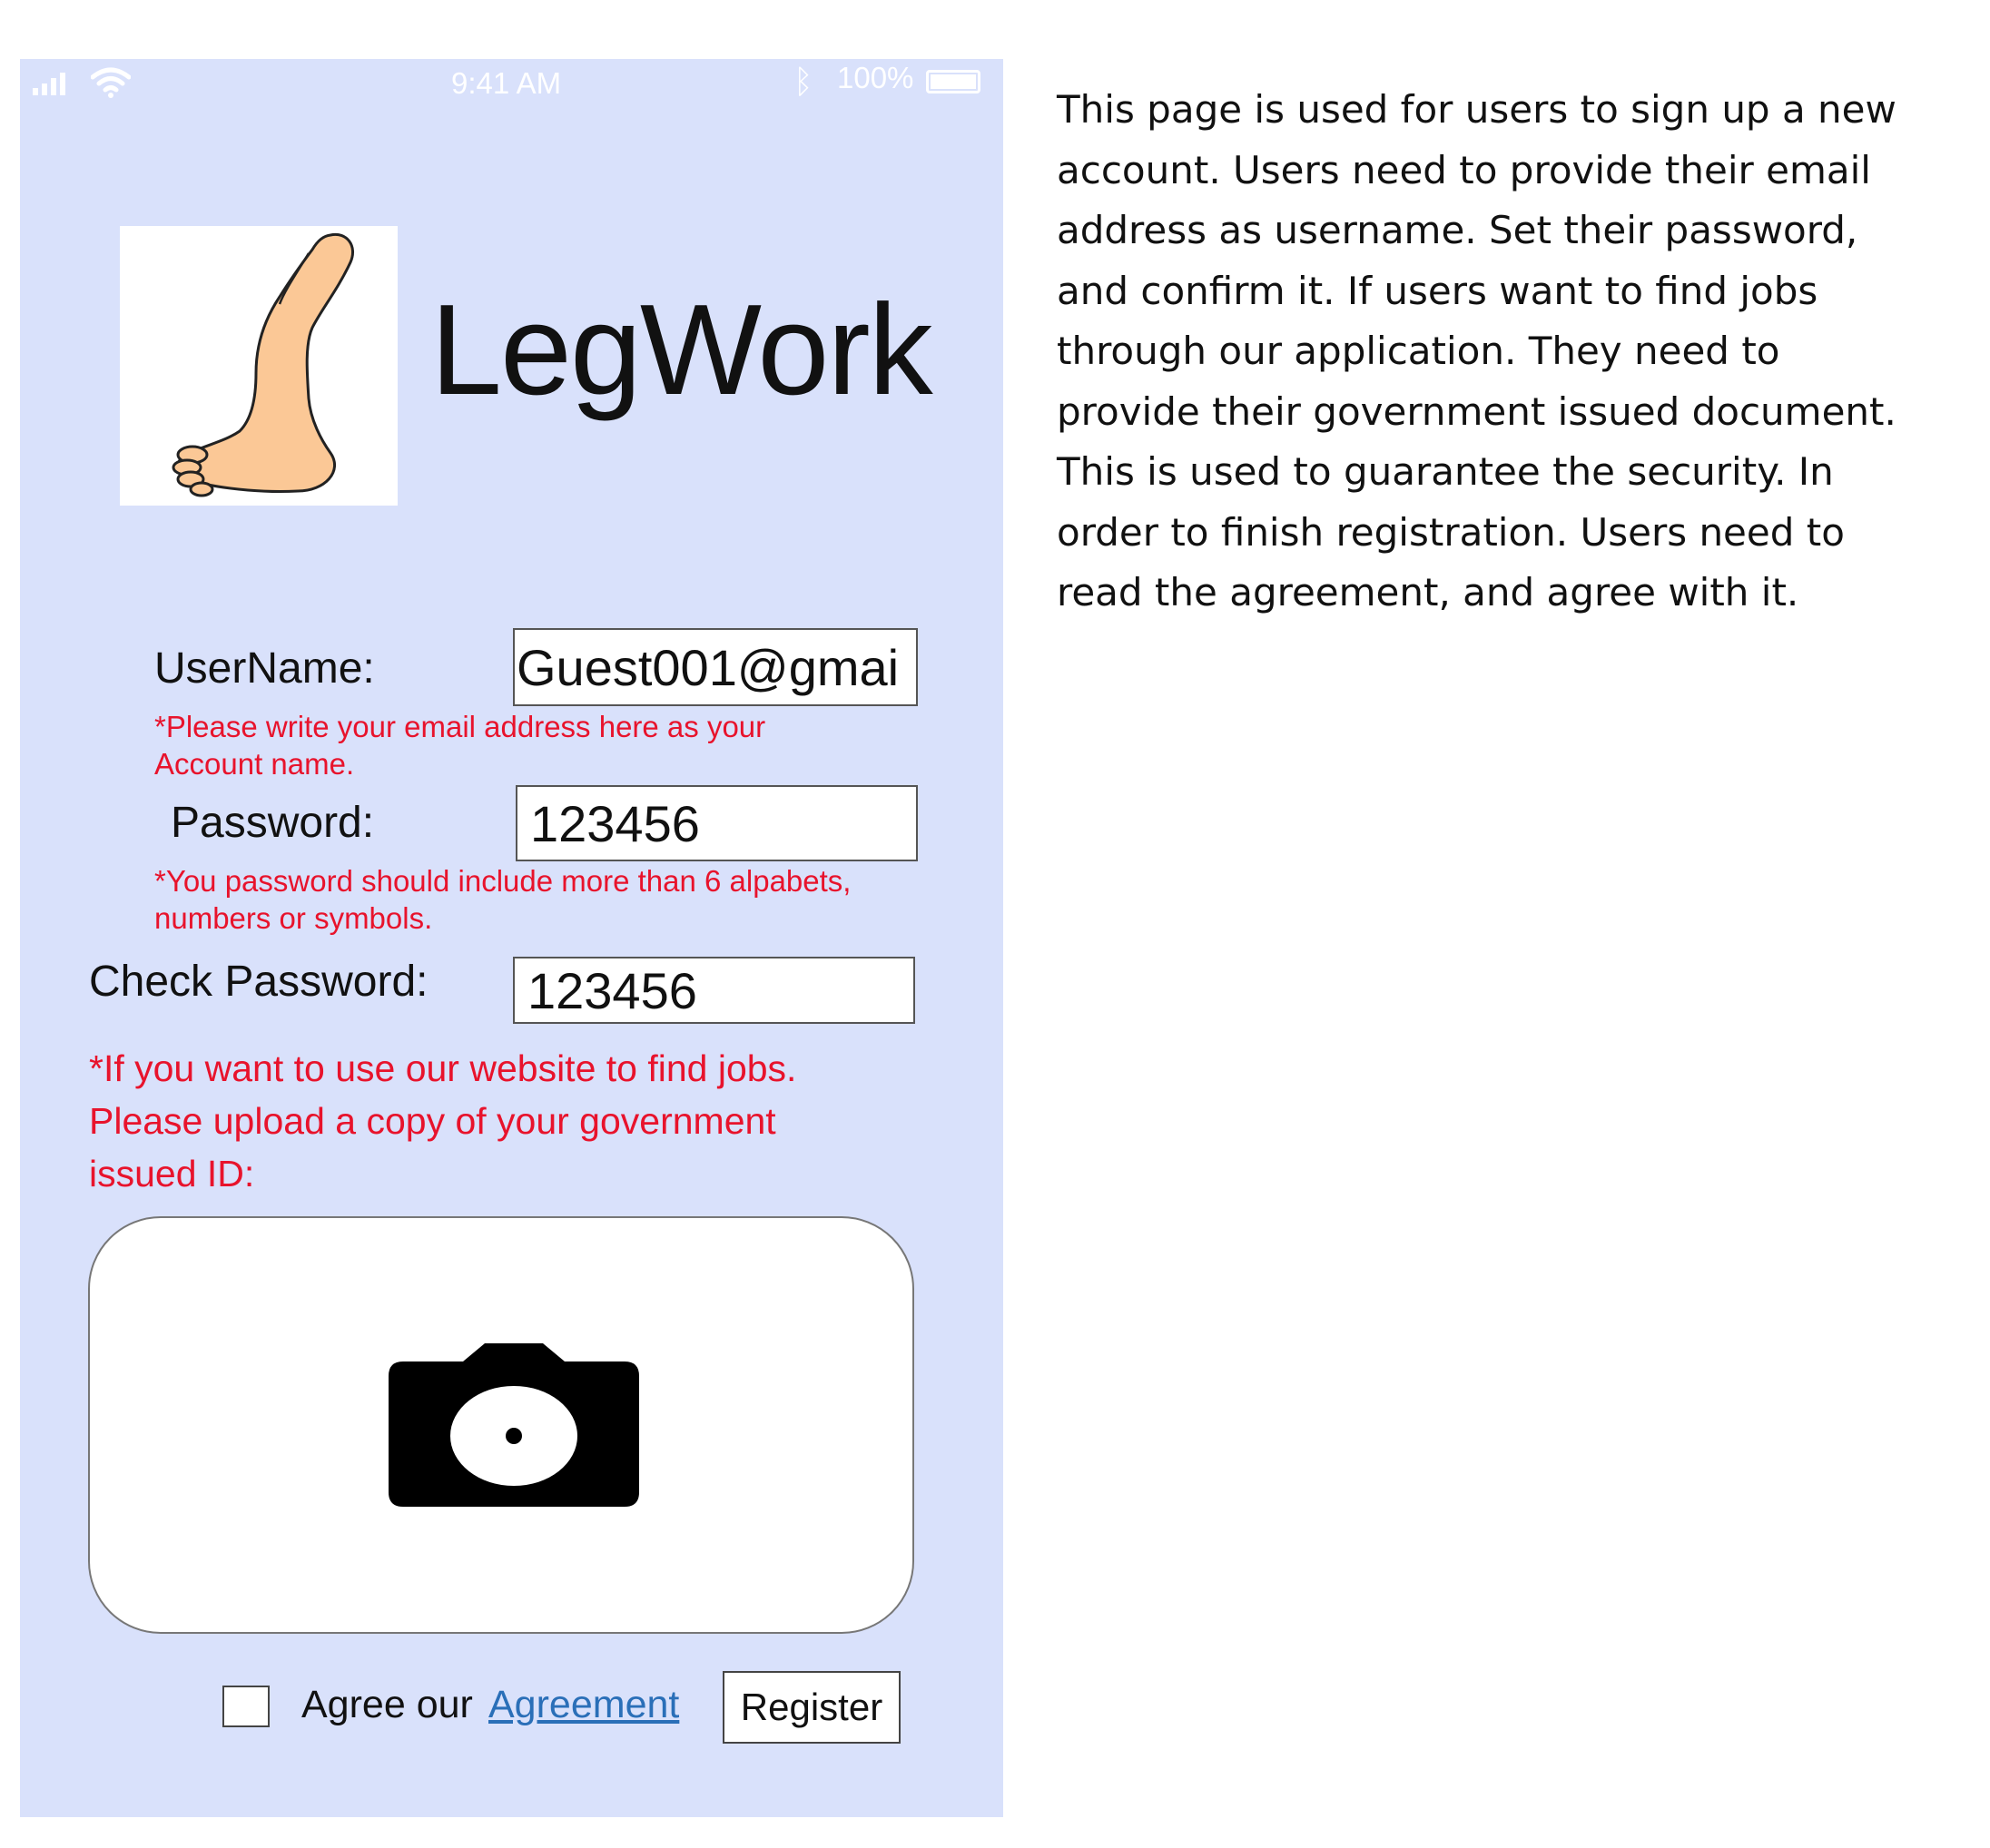  I want to click on agreement-link: Agreement, so click(583, 1705).